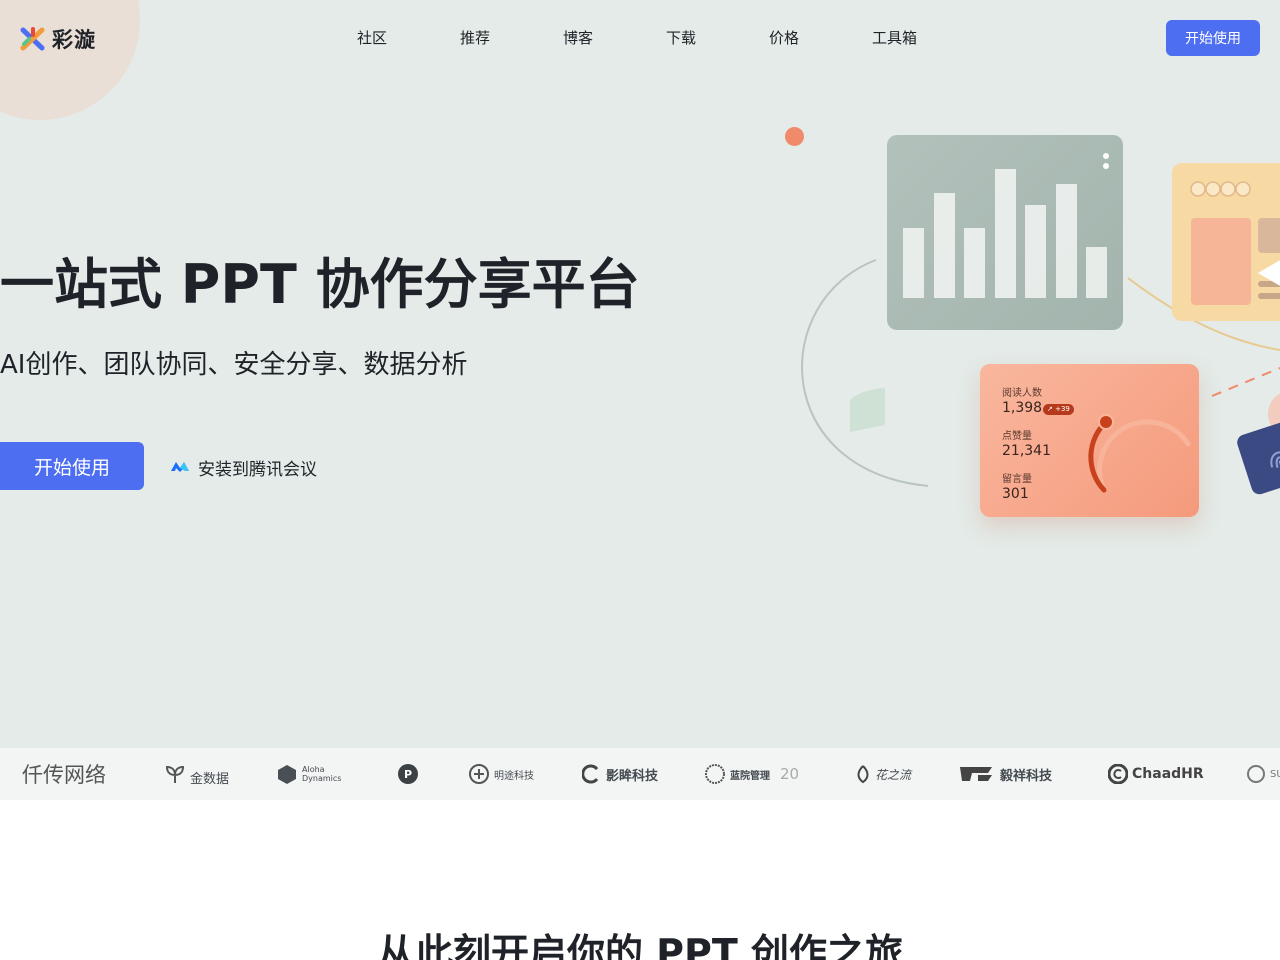  I want to click on yixiang-icon, so click(976, 774).